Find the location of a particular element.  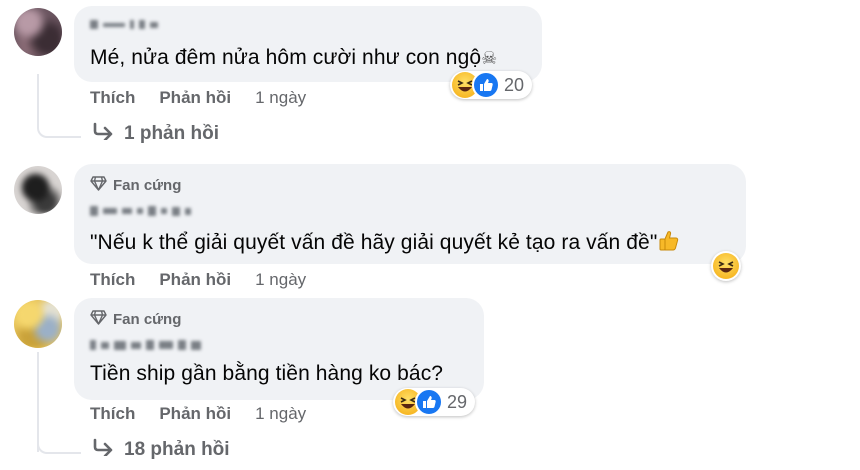

haha-reaction-icon is located at coordinates (726, 266).